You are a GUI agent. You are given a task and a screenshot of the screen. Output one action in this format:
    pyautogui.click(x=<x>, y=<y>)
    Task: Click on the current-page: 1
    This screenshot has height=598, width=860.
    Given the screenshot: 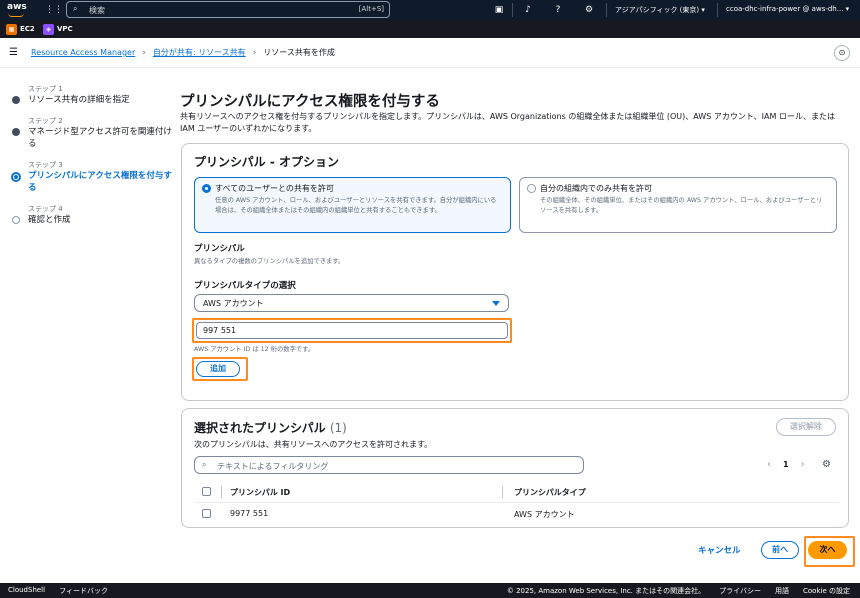 What is the action you would take?
    pyautogui.click(x=786, y=464)
    